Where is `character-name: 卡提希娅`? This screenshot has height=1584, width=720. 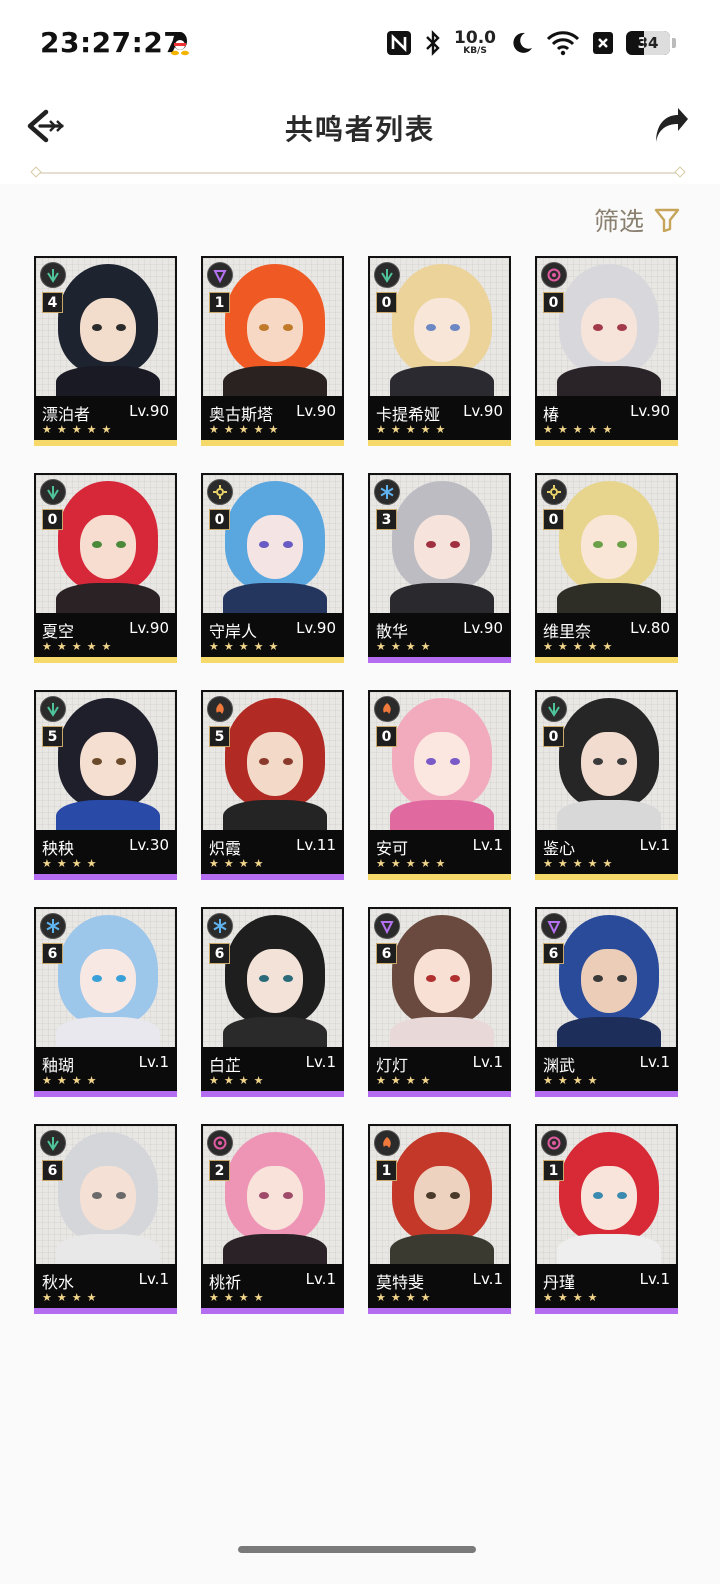 character-name: 卡提希娅 is located at coordinates (408, 414).